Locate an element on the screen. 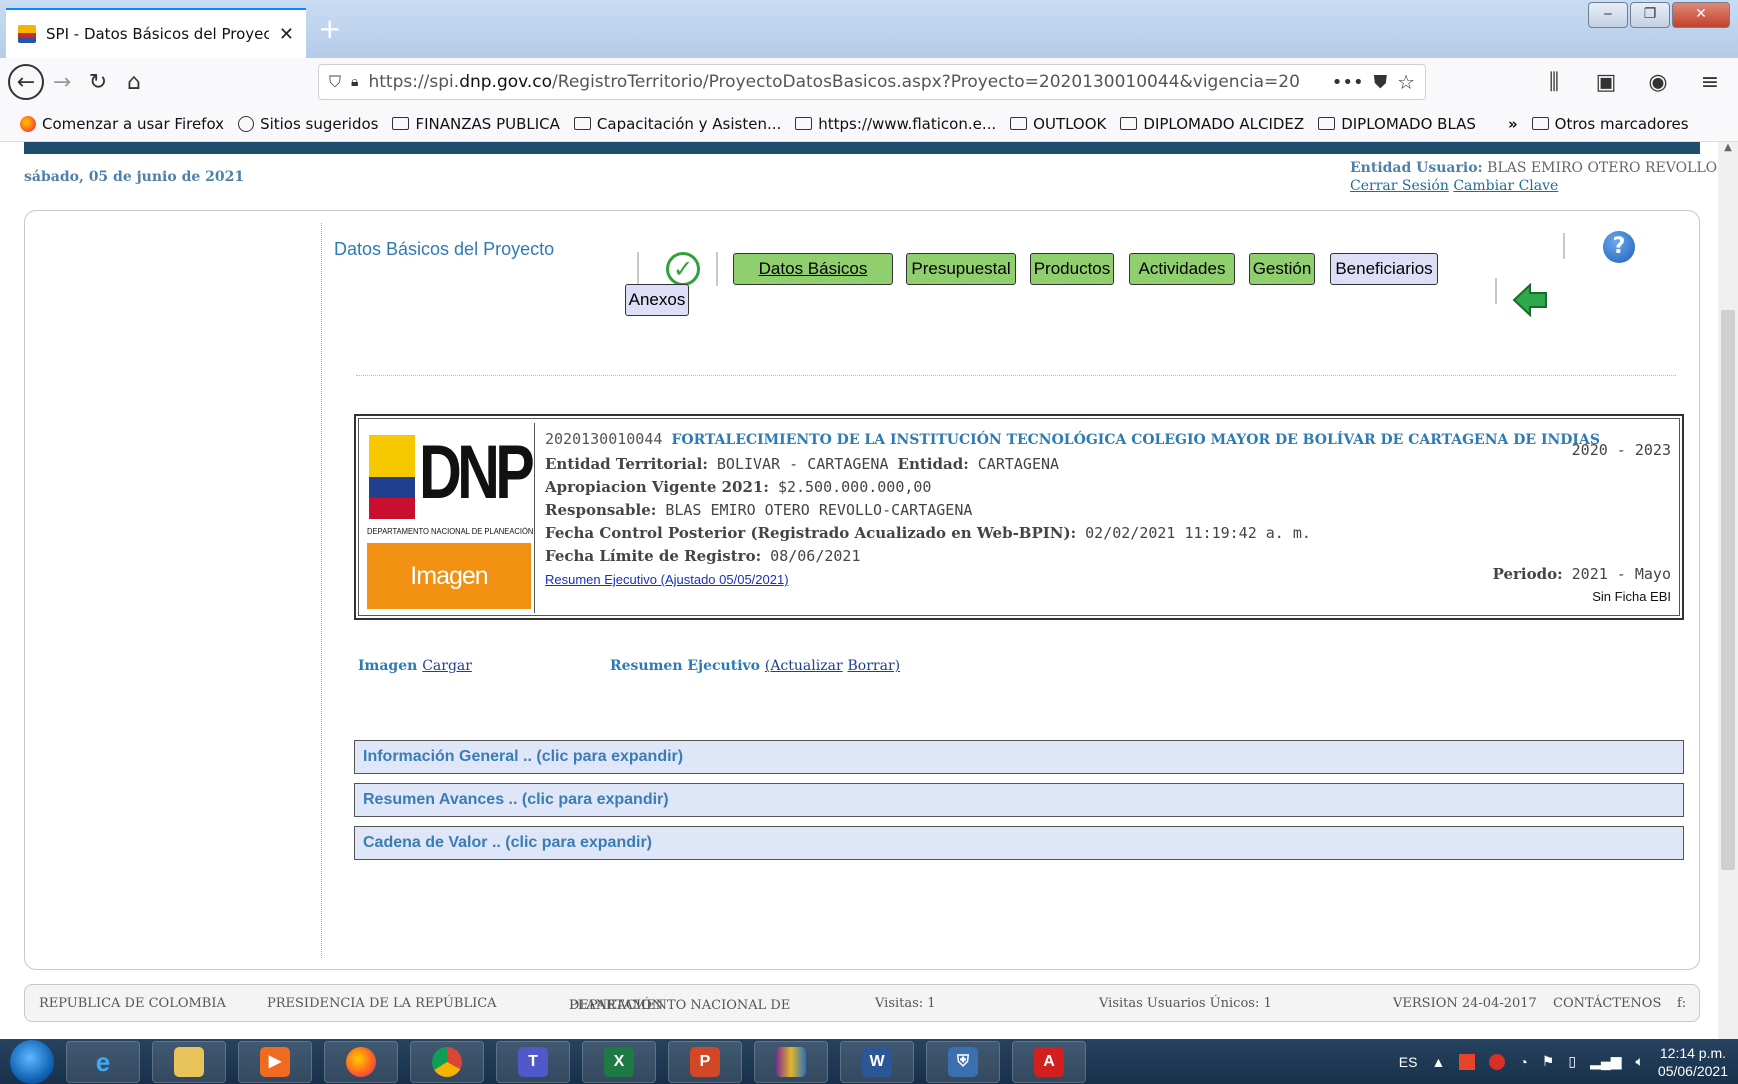 The width and height of the screenshot is (1738, 1084). lock-icon: 🔒︎ is located at coordinates (354, 82).